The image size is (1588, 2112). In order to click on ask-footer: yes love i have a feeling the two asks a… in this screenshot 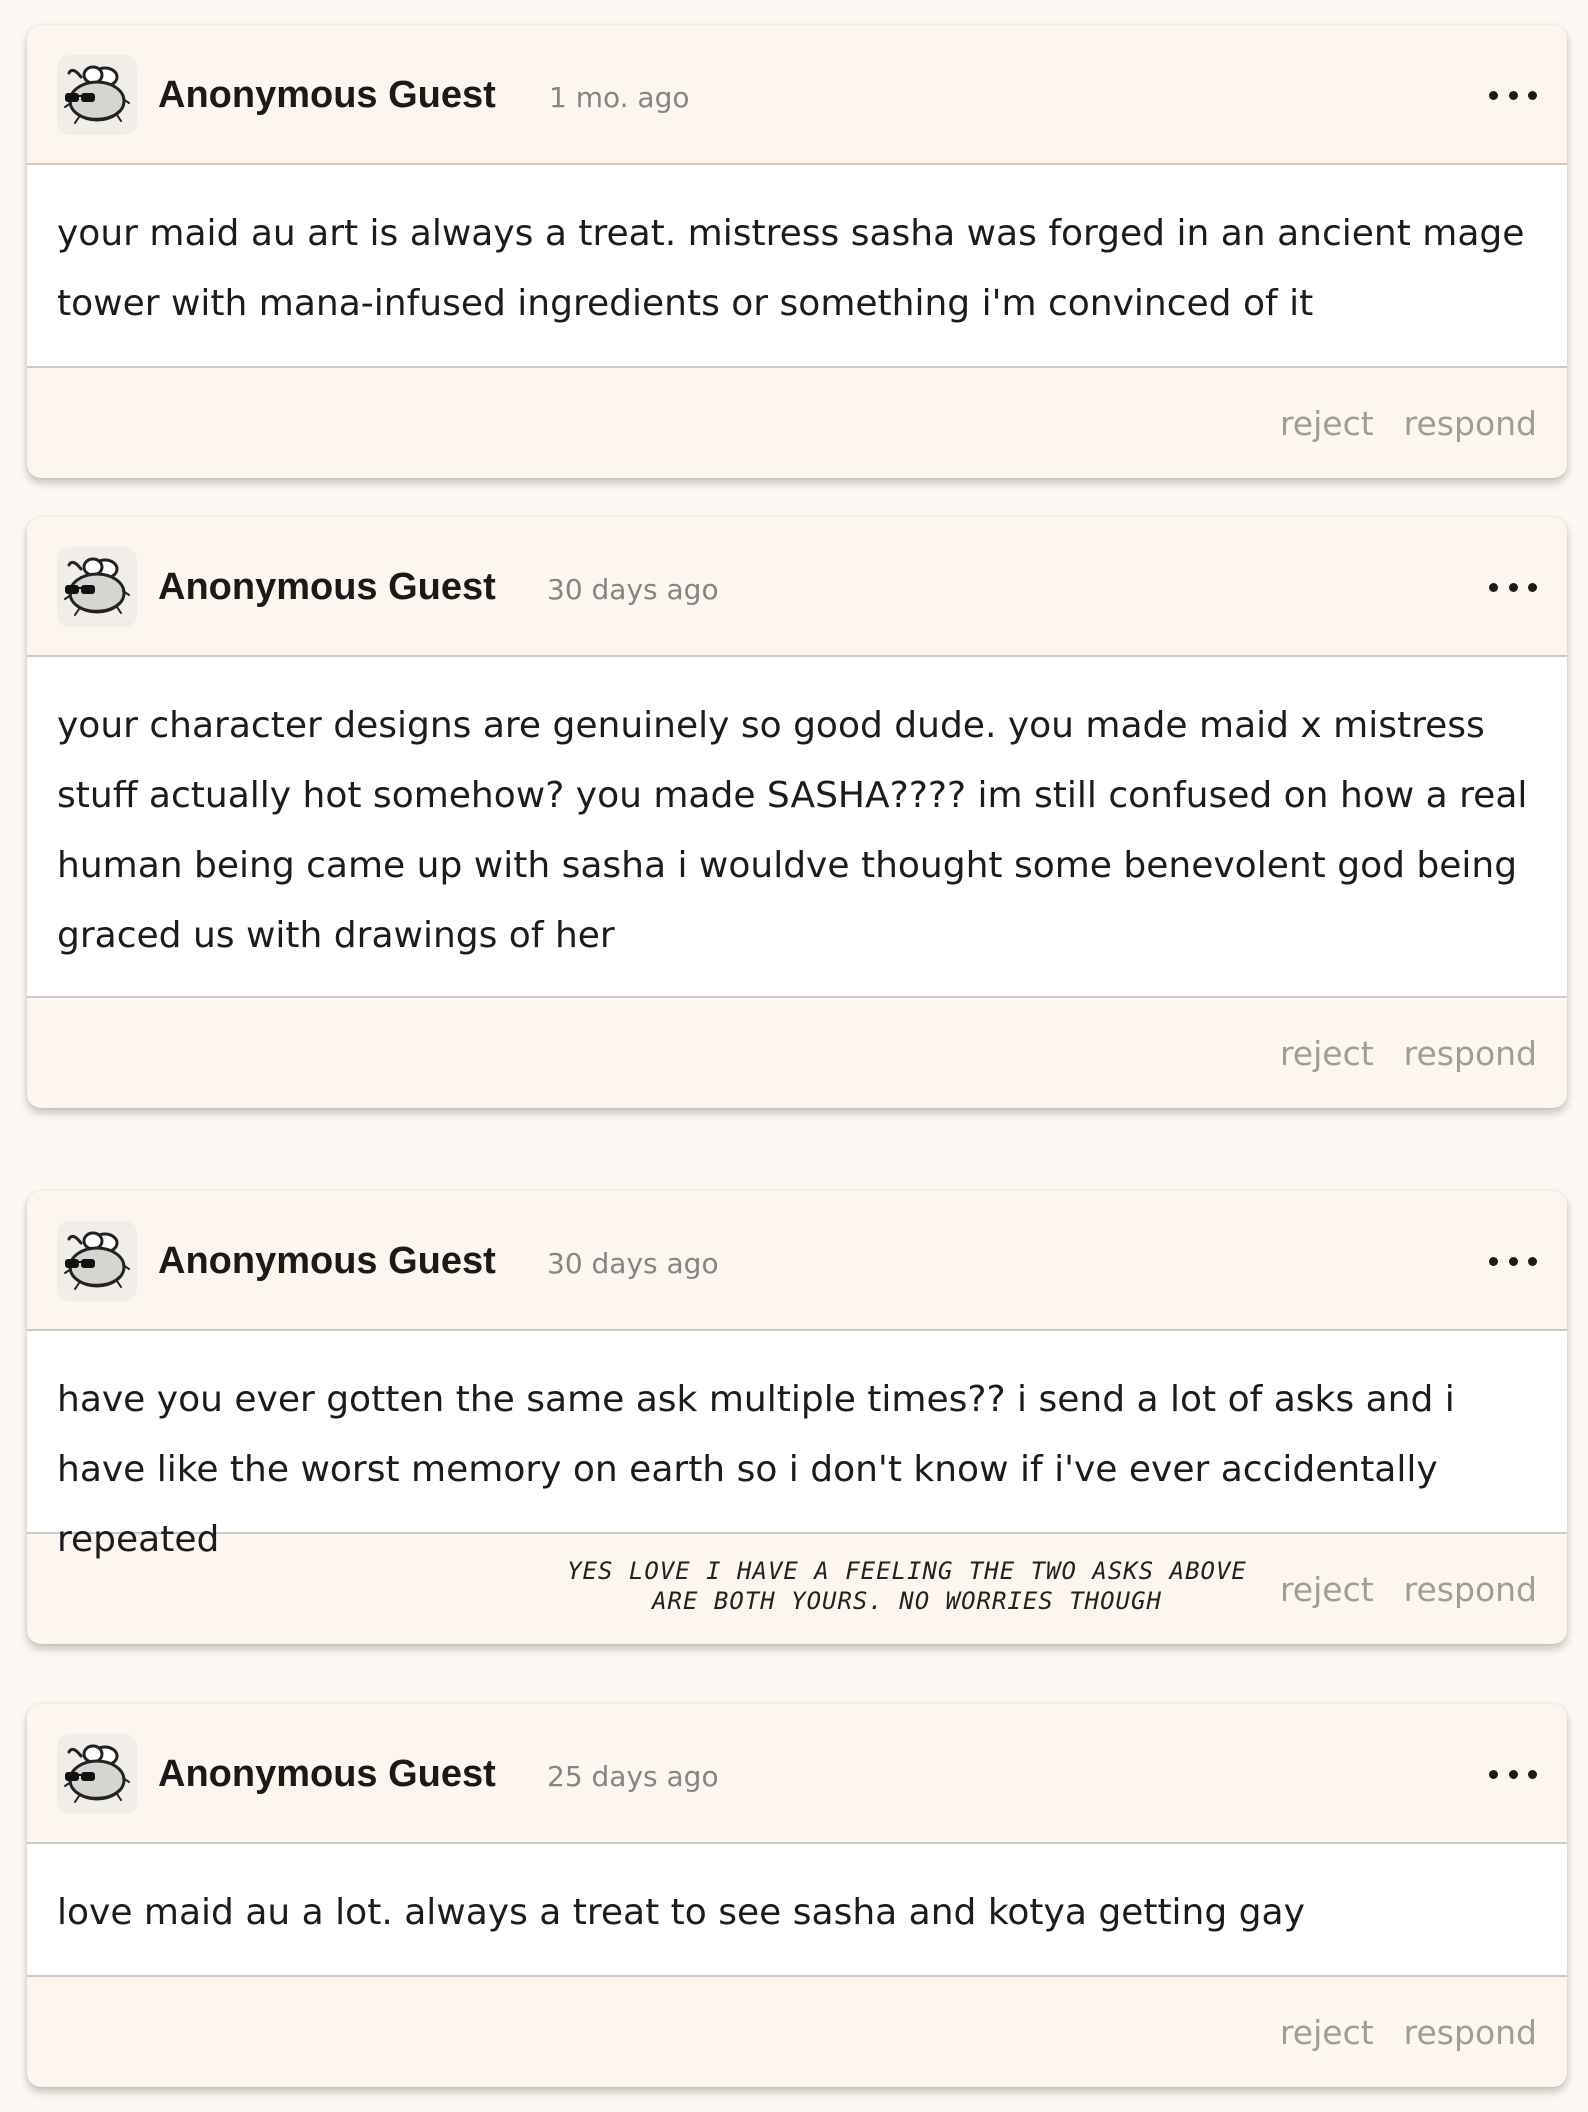, I will do `click(797, 1589)`.